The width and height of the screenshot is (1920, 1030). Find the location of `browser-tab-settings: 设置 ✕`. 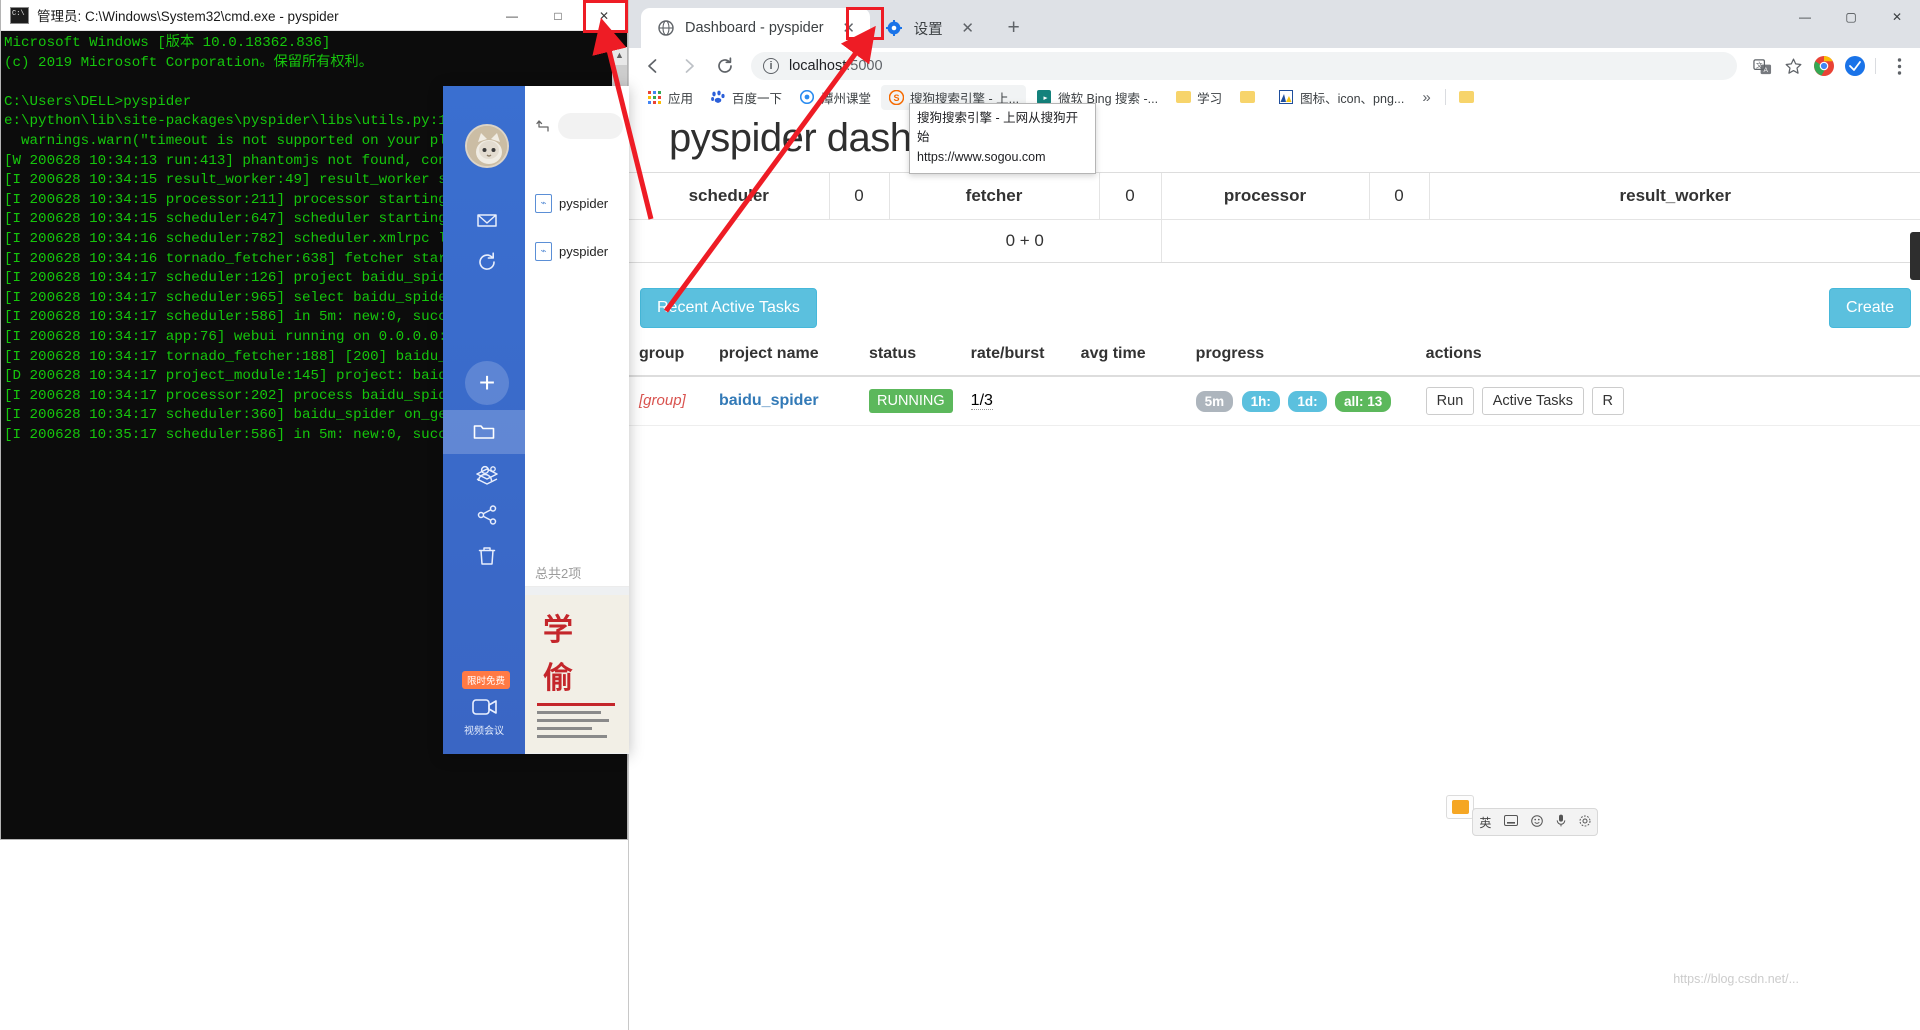

browser-tab-settings: 设置 ✕ is located at coordinates (929, 28).